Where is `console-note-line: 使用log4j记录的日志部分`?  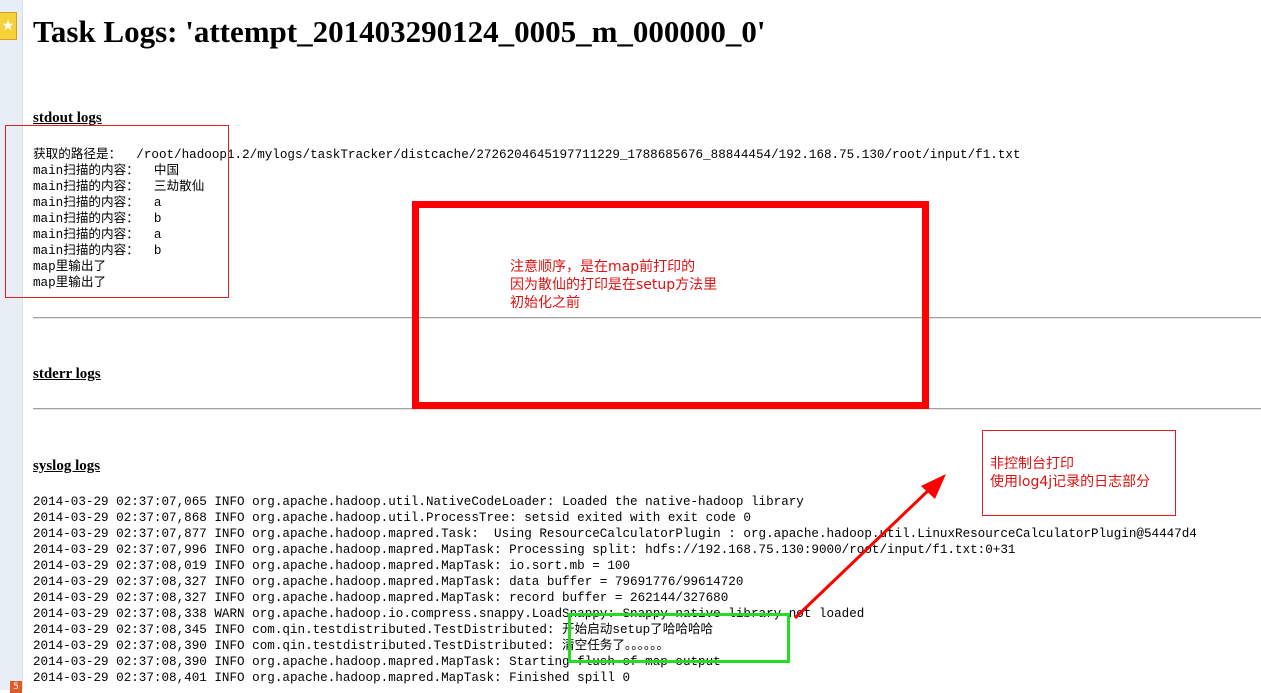
console-note-line: 使用log4j记录的日志部分 is located at coordinates (1070, 482).